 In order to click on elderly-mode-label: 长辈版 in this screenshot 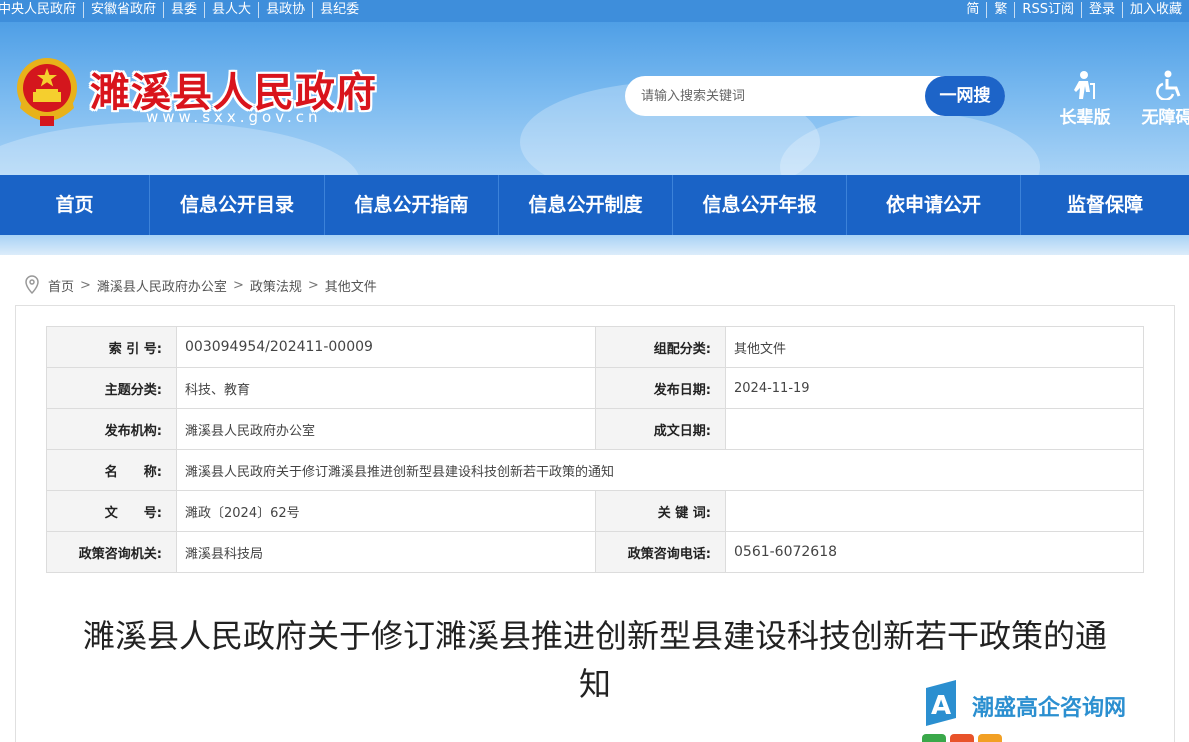, I will do `click(1085, 118)`.